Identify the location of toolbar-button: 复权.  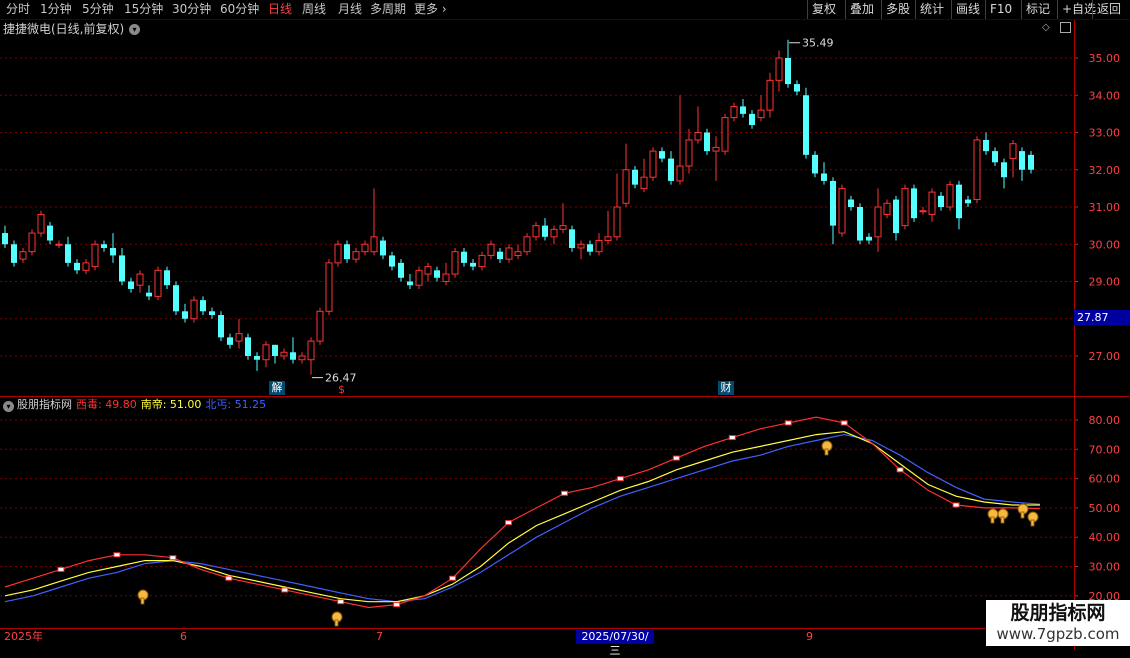
(826, 9).